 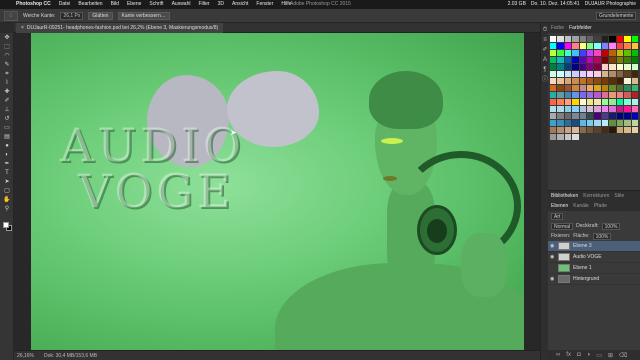 What do you see at coordinates (22, 28) in the screenshot?
I see `close-icon: ×` at bounding box center [22, 28].